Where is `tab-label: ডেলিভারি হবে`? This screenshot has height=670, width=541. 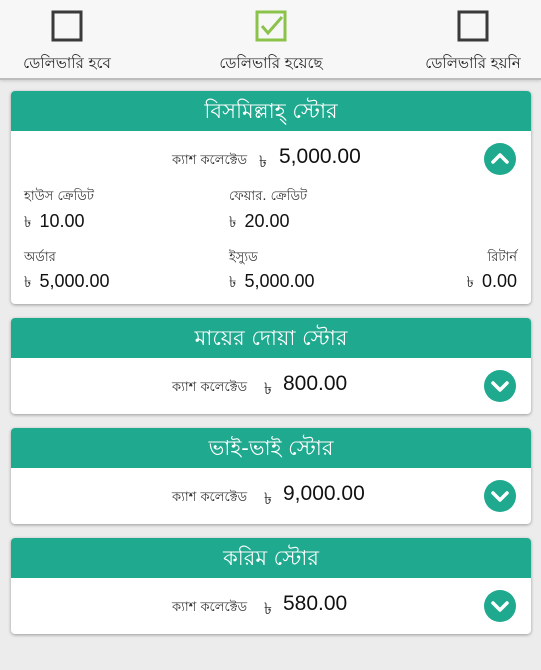 tab-label: ডেলিভারি হবে is located at coordinates (67, 63).